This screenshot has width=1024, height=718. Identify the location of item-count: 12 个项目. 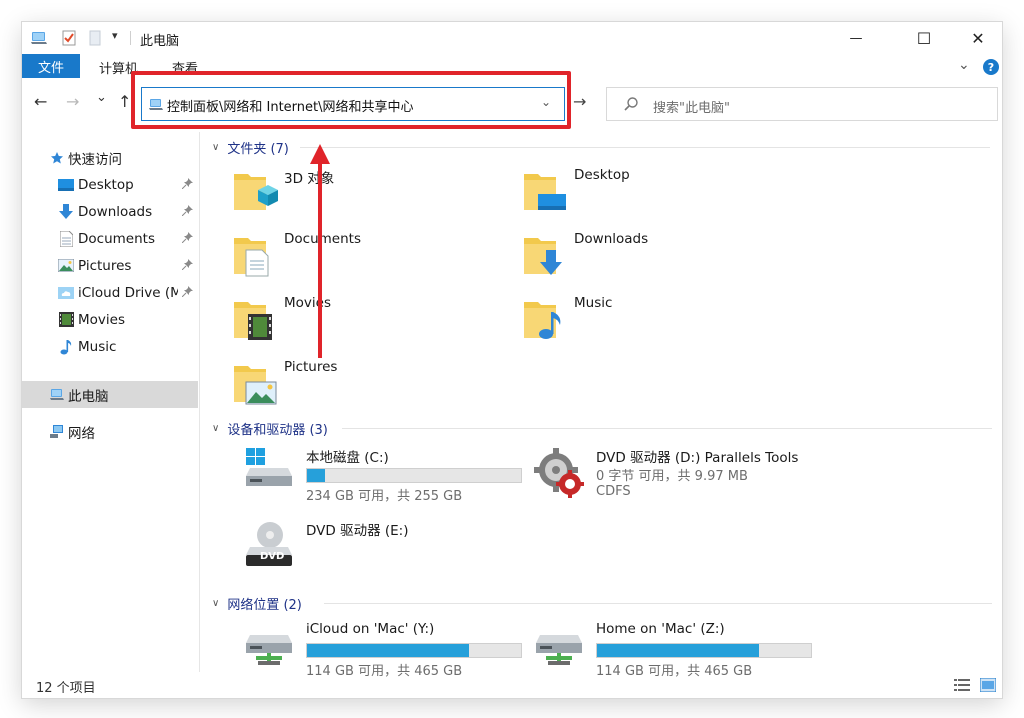
(66, 688).